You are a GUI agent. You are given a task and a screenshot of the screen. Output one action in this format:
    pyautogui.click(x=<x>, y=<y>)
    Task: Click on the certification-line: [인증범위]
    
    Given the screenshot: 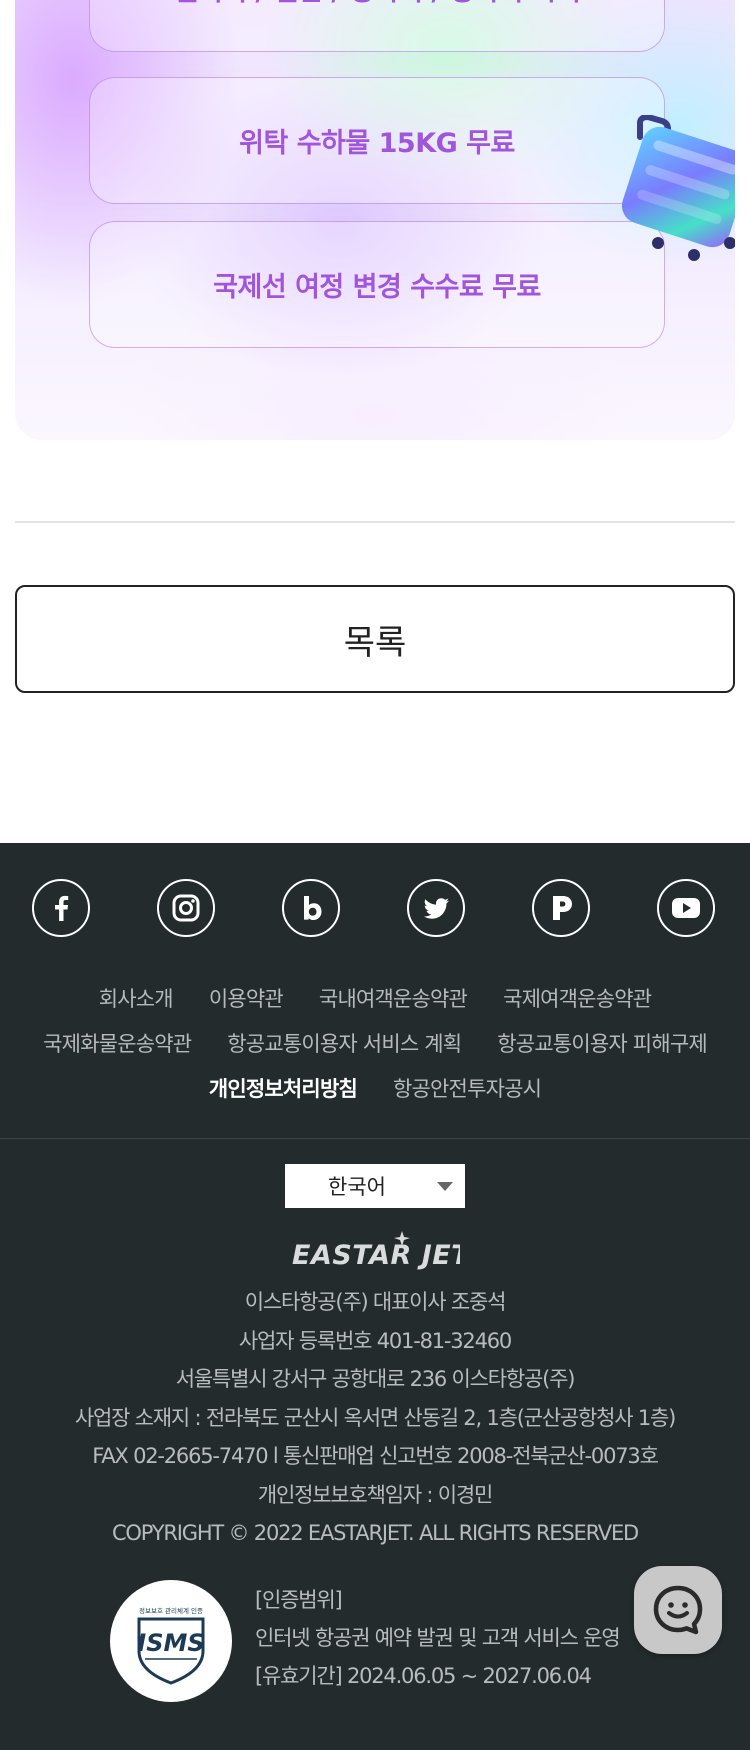 What is the action you would take?
    pyautogui.click(x=299, y=1600)
    